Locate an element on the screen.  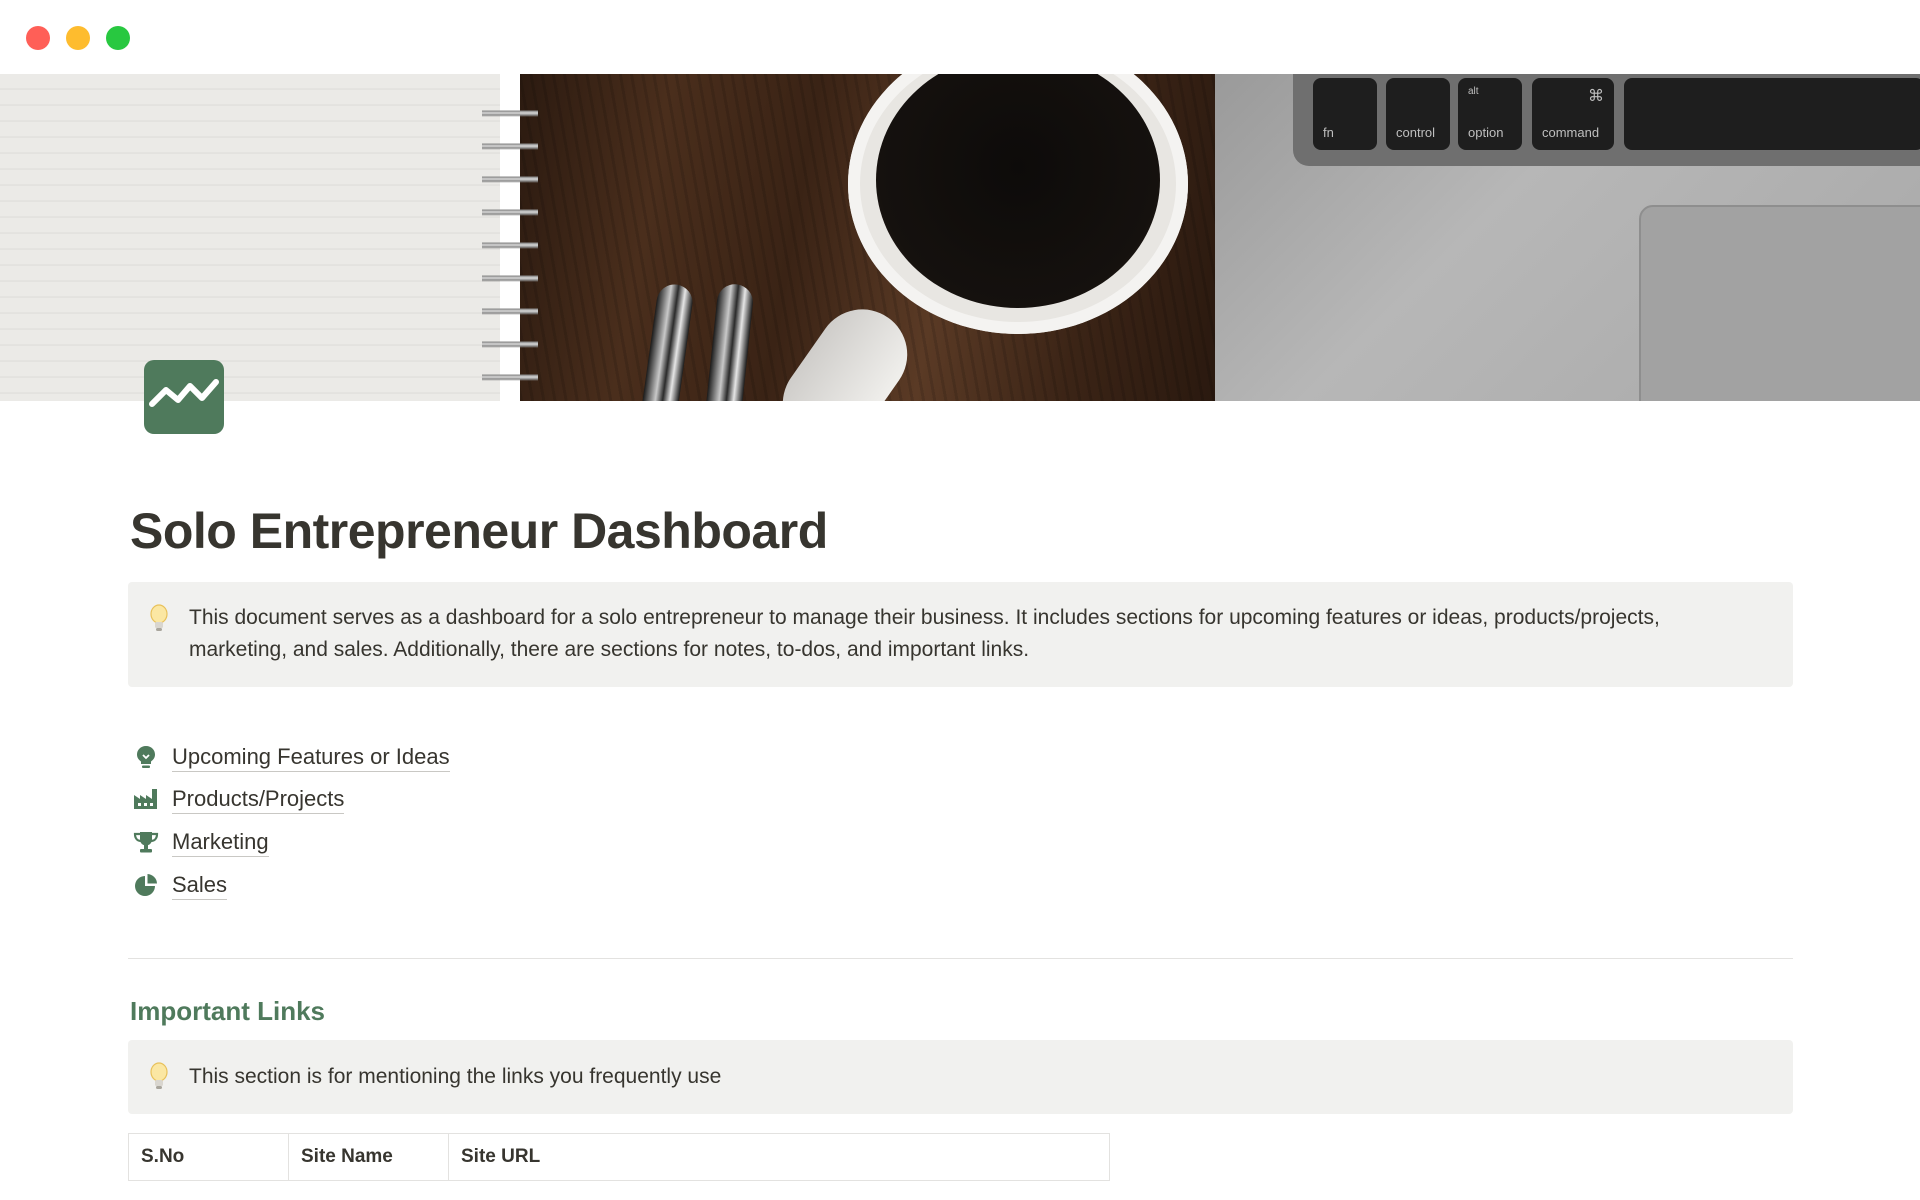
link-label: Sales is located at coordinates (200, 885).